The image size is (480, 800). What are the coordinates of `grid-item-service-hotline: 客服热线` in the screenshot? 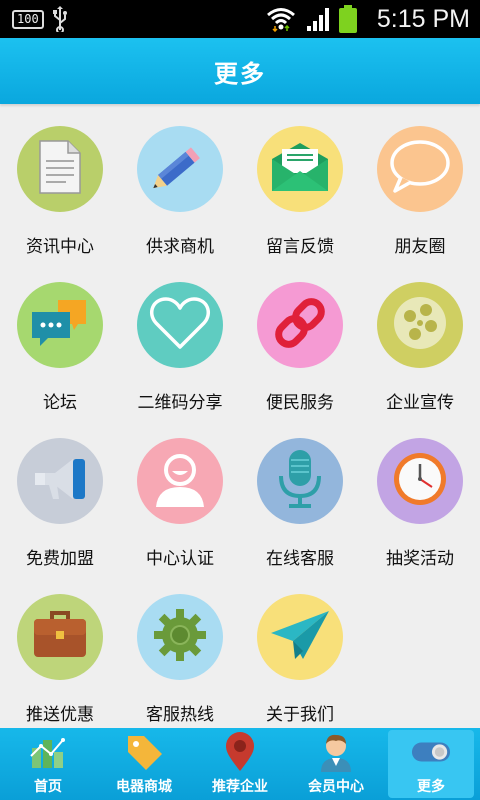 It's located at (180, 650).